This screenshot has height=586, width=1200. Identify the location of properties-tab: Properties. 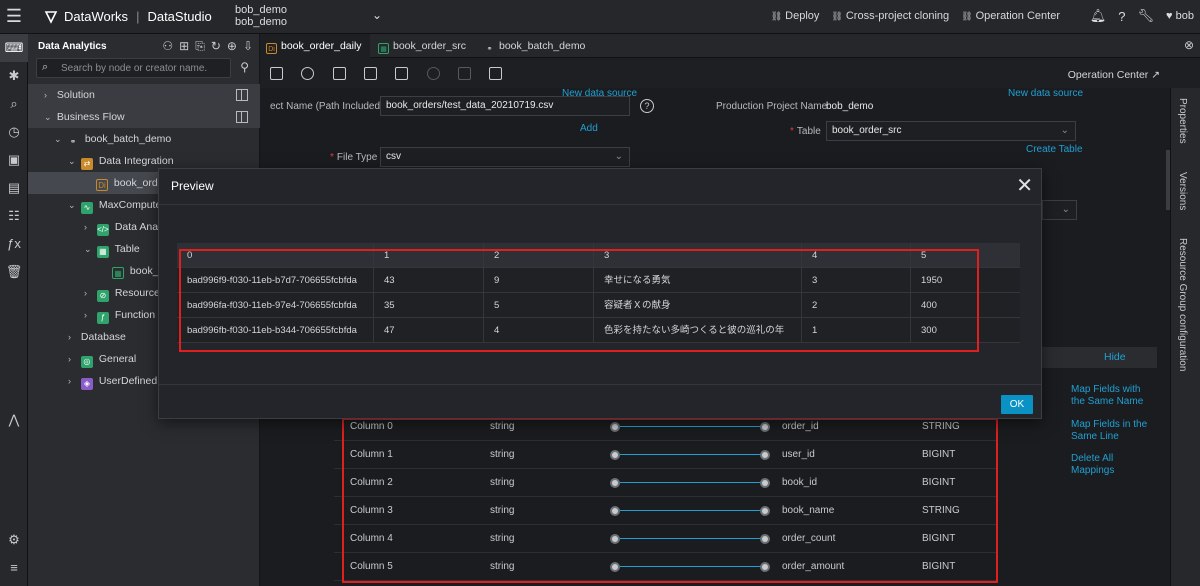
(1182, 121).